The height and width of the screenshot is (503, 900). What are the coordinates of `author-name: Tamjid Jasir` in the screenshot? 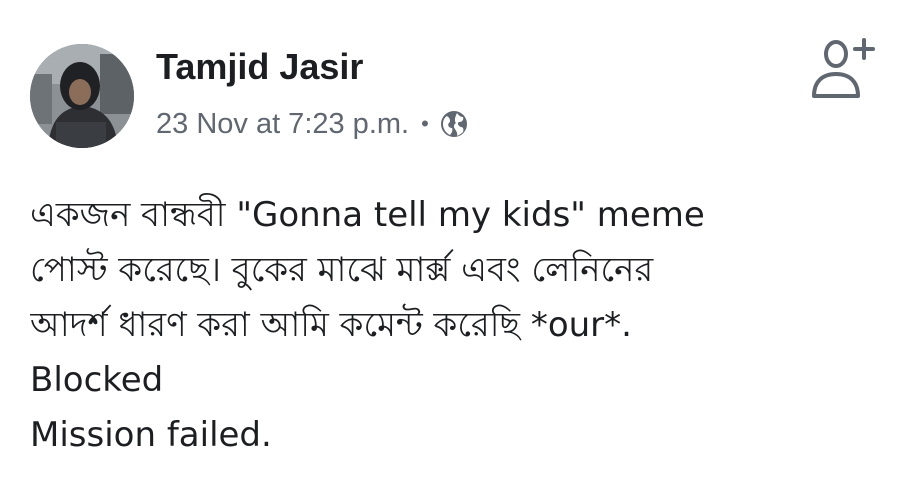 It's located at (259, 67).